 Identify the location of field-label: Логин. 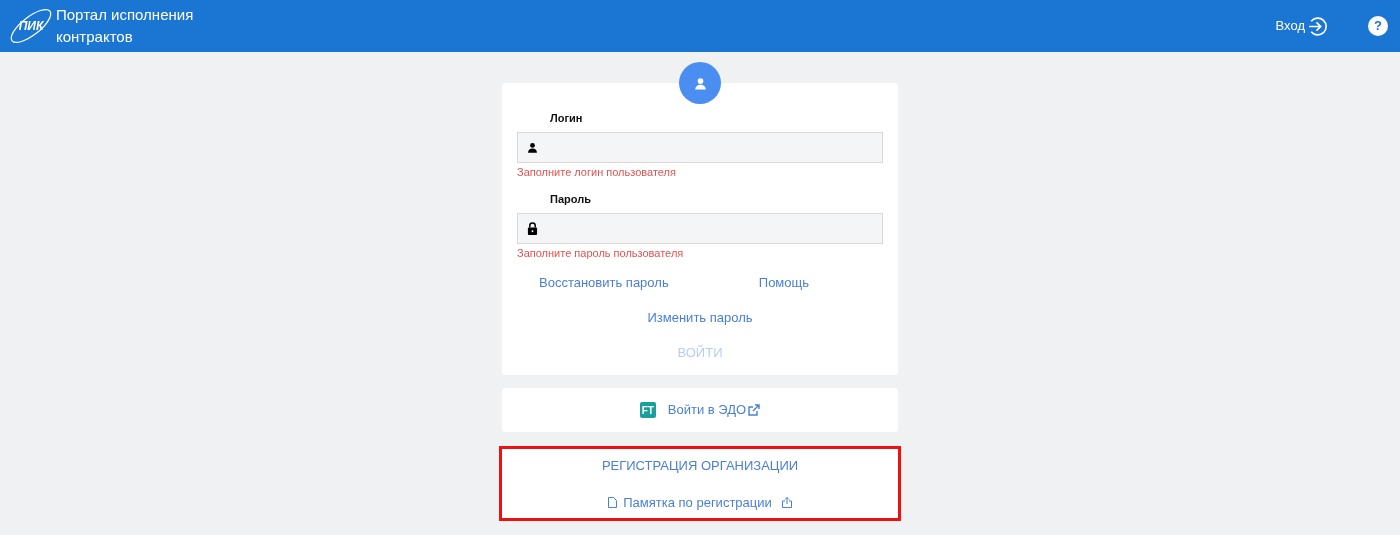
(567, 118).